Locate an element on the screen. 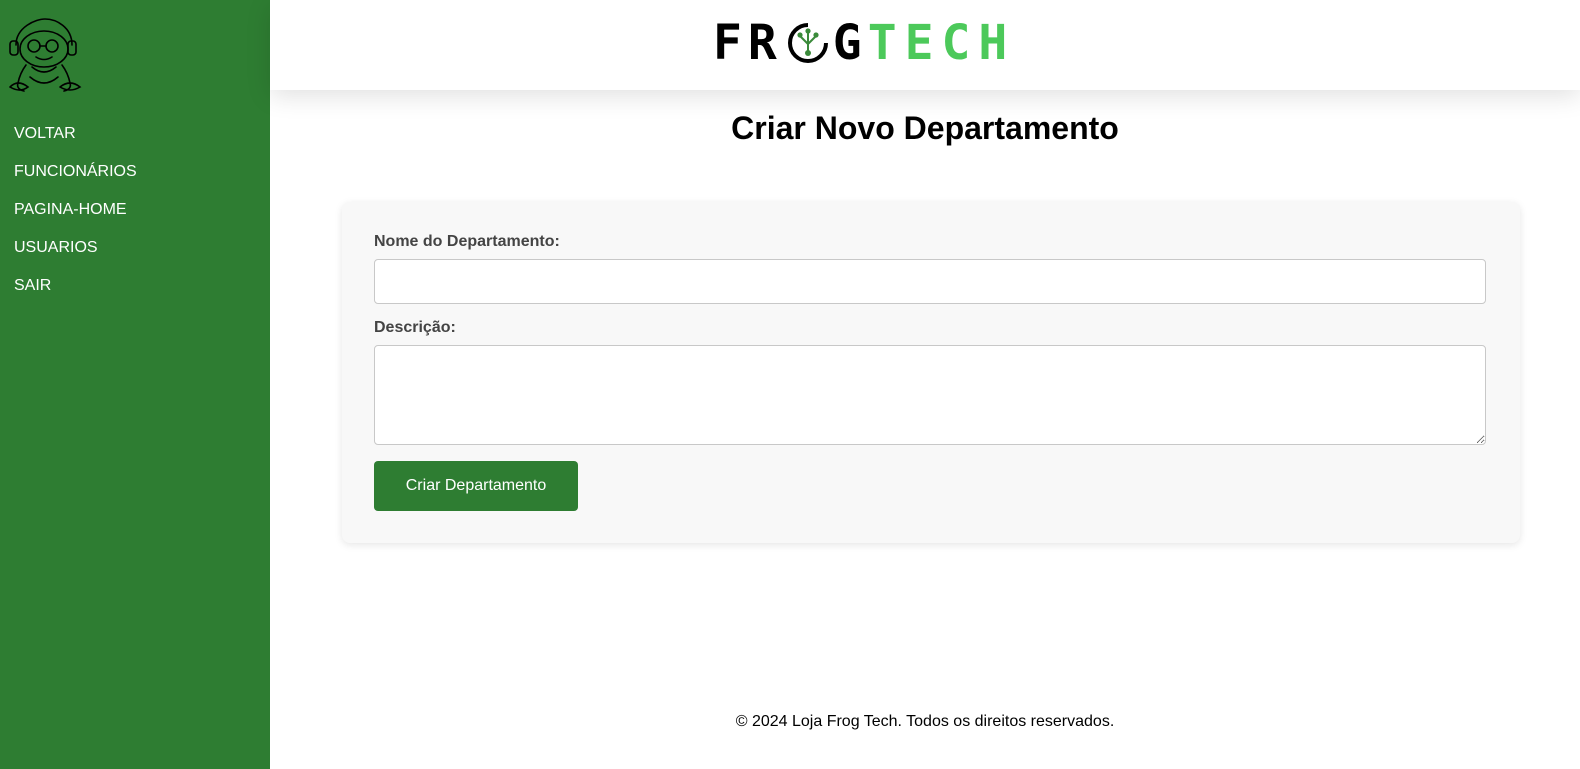 The height and width of the screenshot is (769, 1580). frogtech-brand-logo: FR G TECH is located at coordinates (864, 43).